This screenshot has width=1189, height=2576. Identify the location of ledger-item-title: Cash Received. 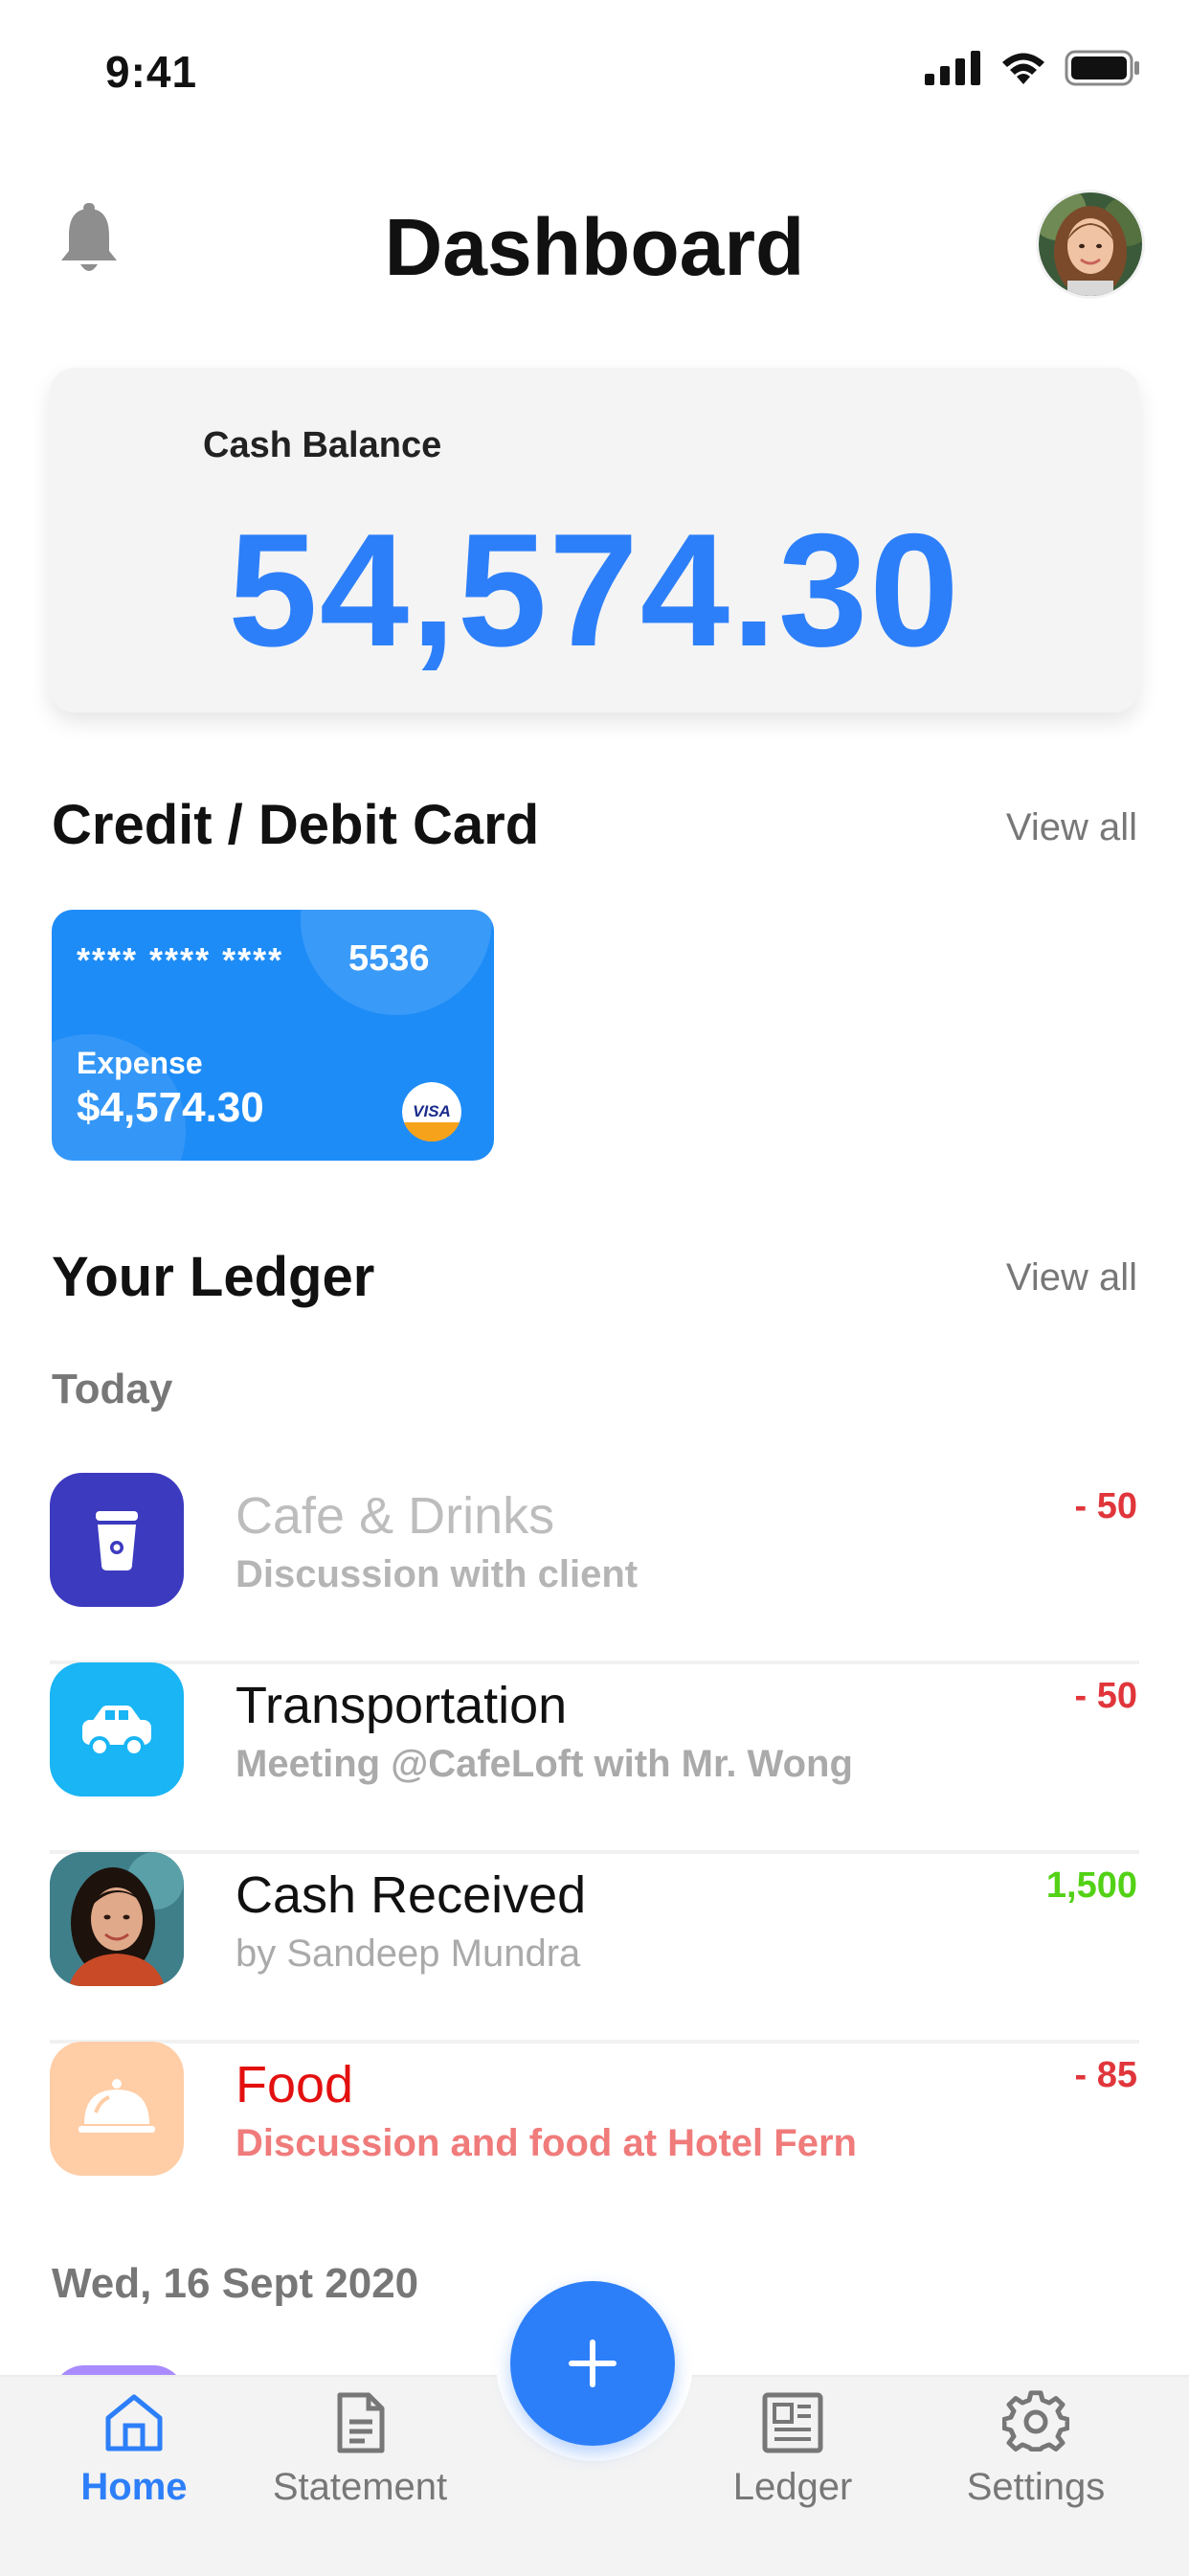
(411, 1895).